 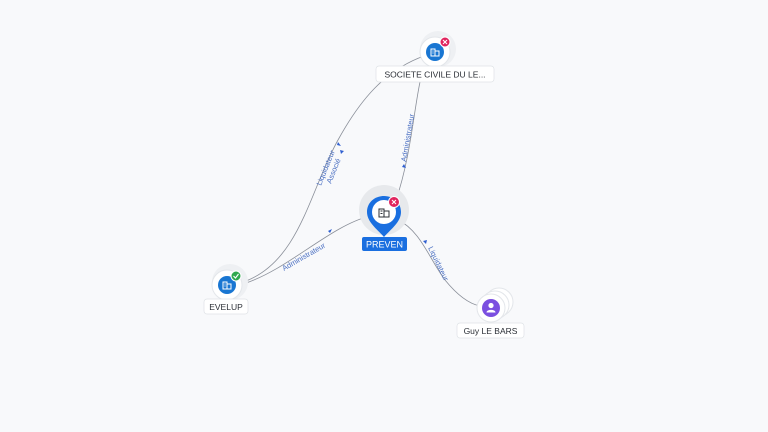 I want to click on node-label-guy: Guy LE BARS, so click(x=491, y=331).